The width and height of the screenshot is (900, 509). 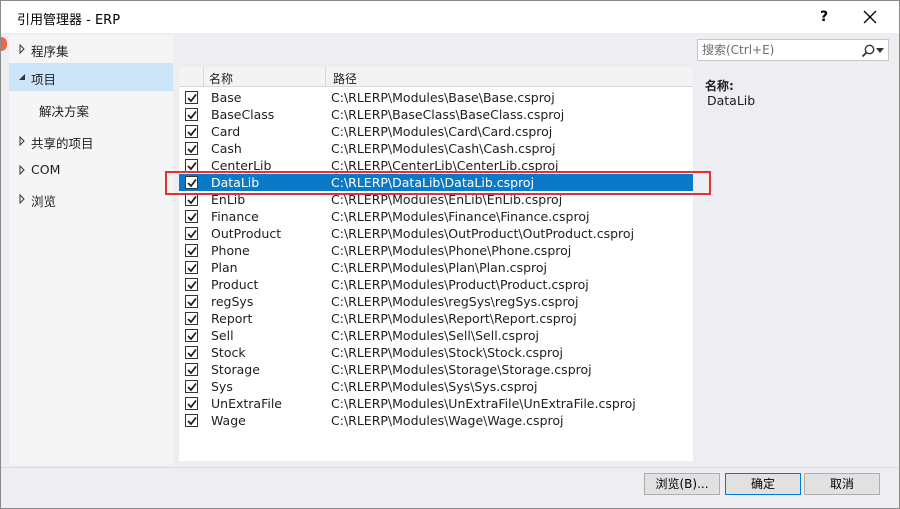 What do you see at coordinates (870, 17) in the screenshot?
I see `close-button` at bounding box center [870, 17].